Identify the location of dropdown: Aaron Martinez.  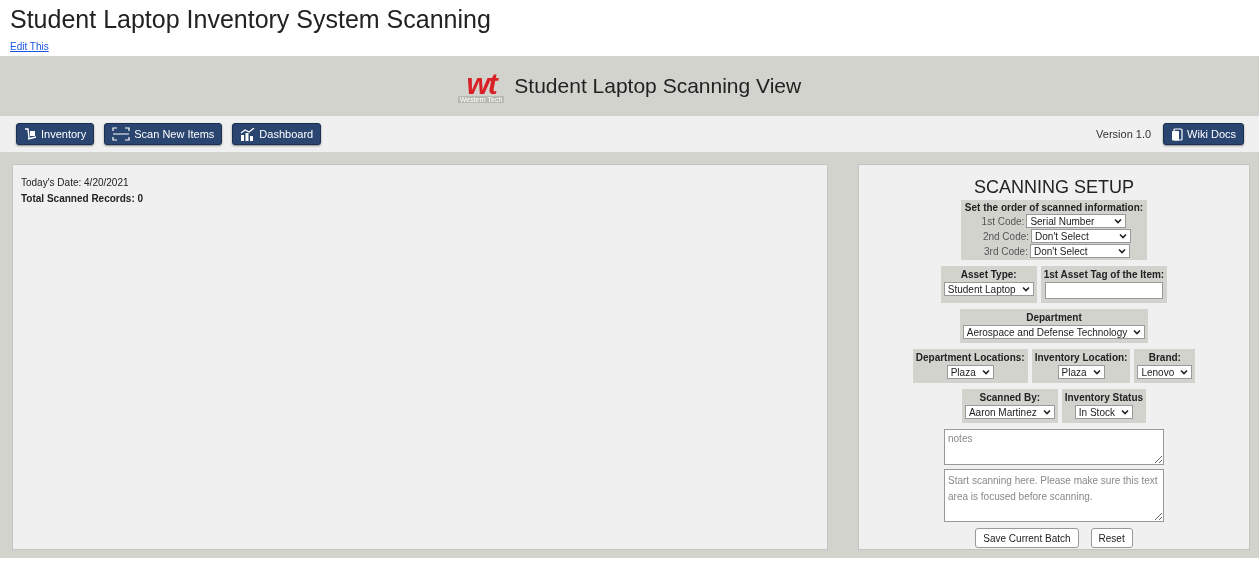
(1009, 412).